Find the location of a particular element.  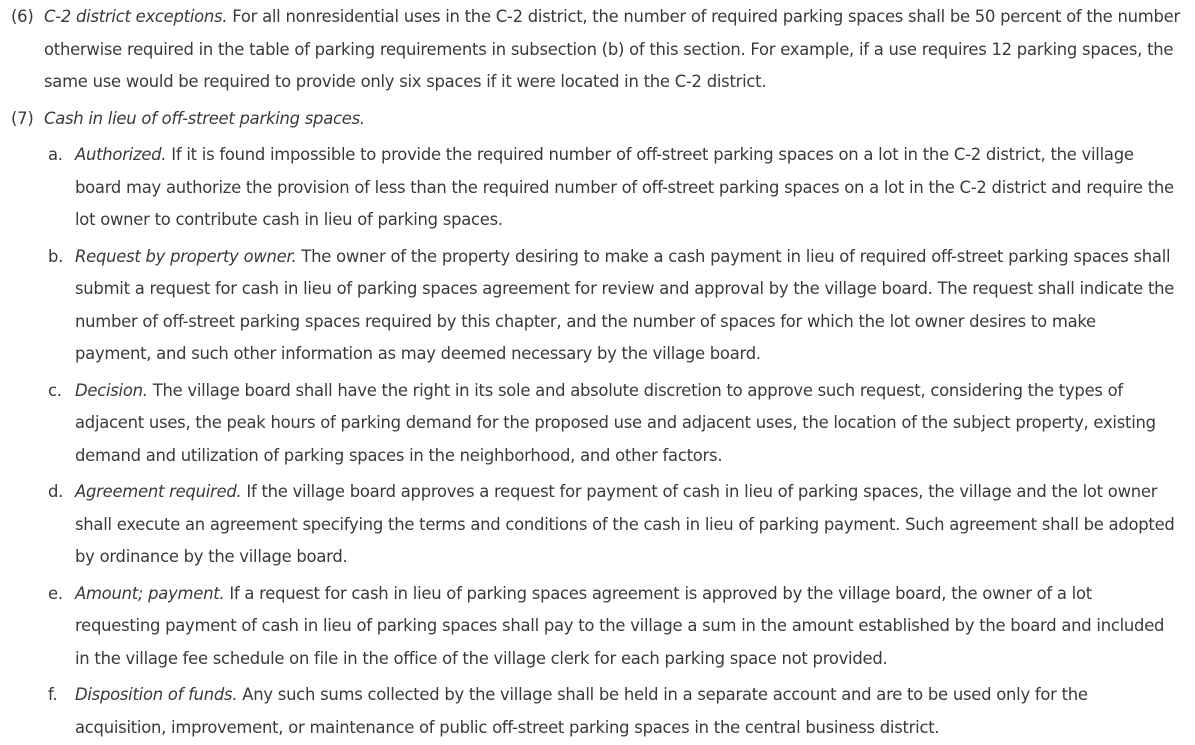

subsection-heading: Request by property owner. is located at coordinates (186, 256).